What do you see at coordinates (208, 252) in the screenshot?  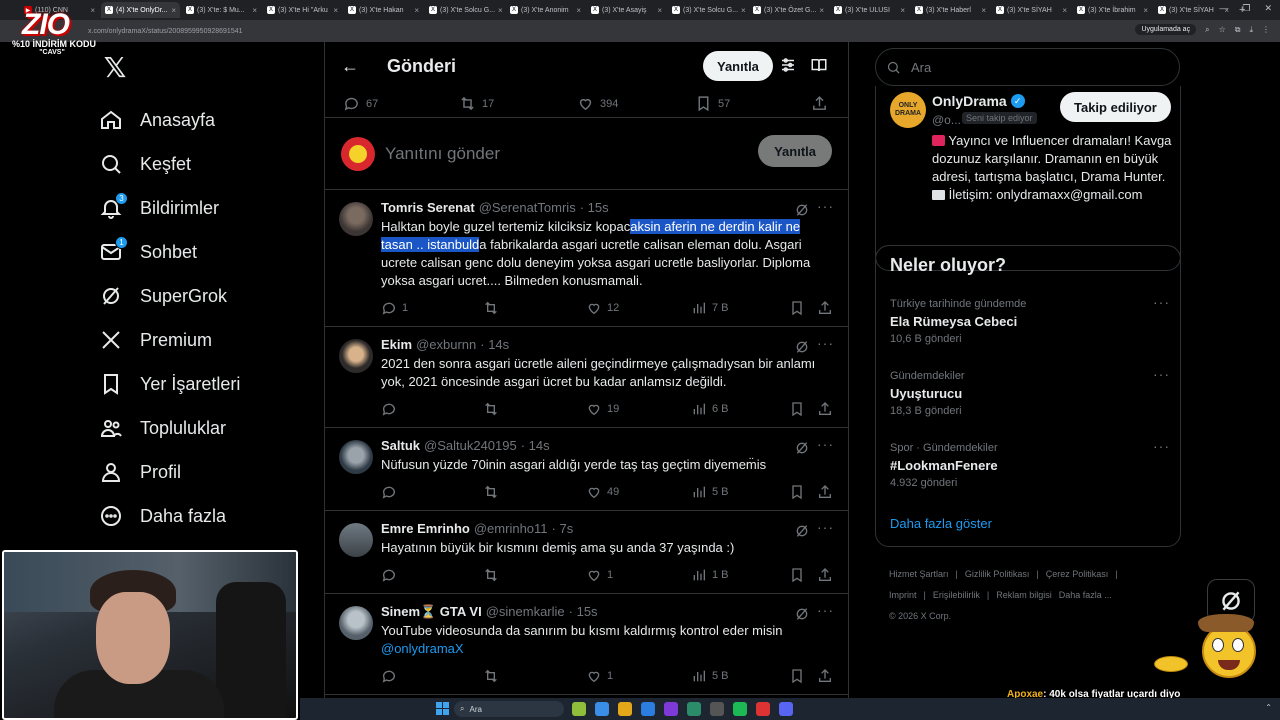 I see `nav-item-3: 1 Sohbet` at bounding box center [208, 252].